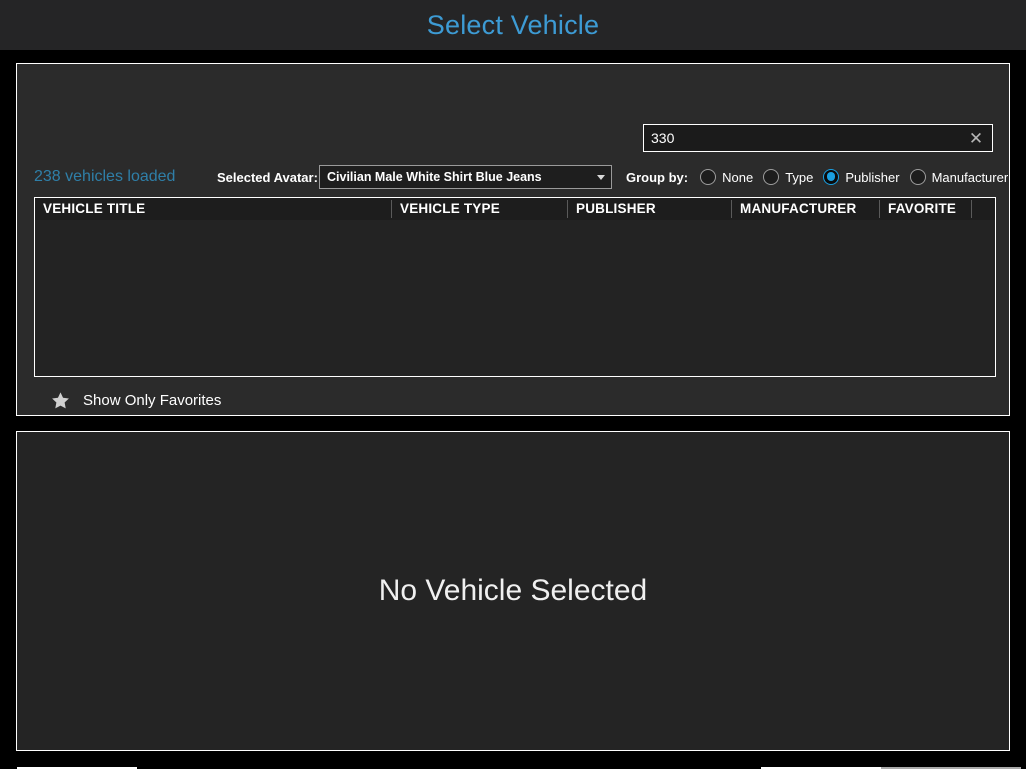 The image size is (1026, 769). I want to click on star-icon, so click(60, 400).